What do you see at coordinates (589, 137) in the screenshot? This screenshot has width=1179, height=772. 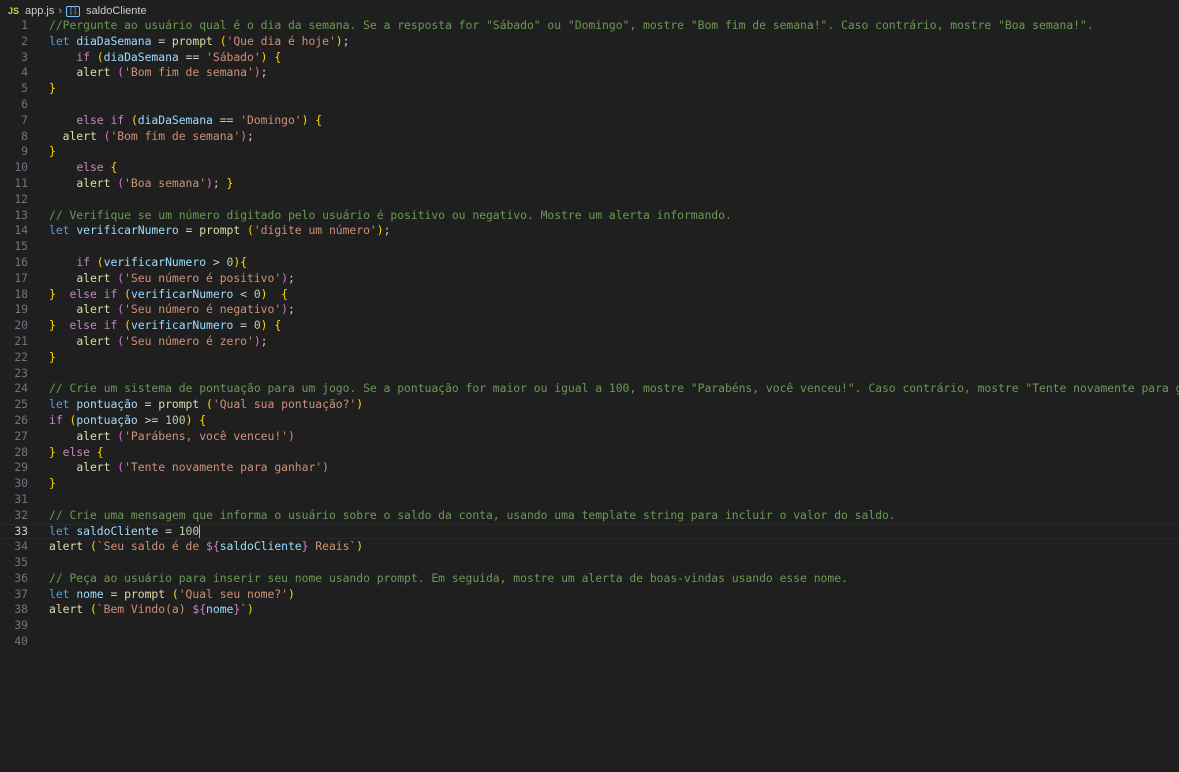 I see `code-line: 8 alert ('Bom fim de semana');` at bounding box center [589, 137].